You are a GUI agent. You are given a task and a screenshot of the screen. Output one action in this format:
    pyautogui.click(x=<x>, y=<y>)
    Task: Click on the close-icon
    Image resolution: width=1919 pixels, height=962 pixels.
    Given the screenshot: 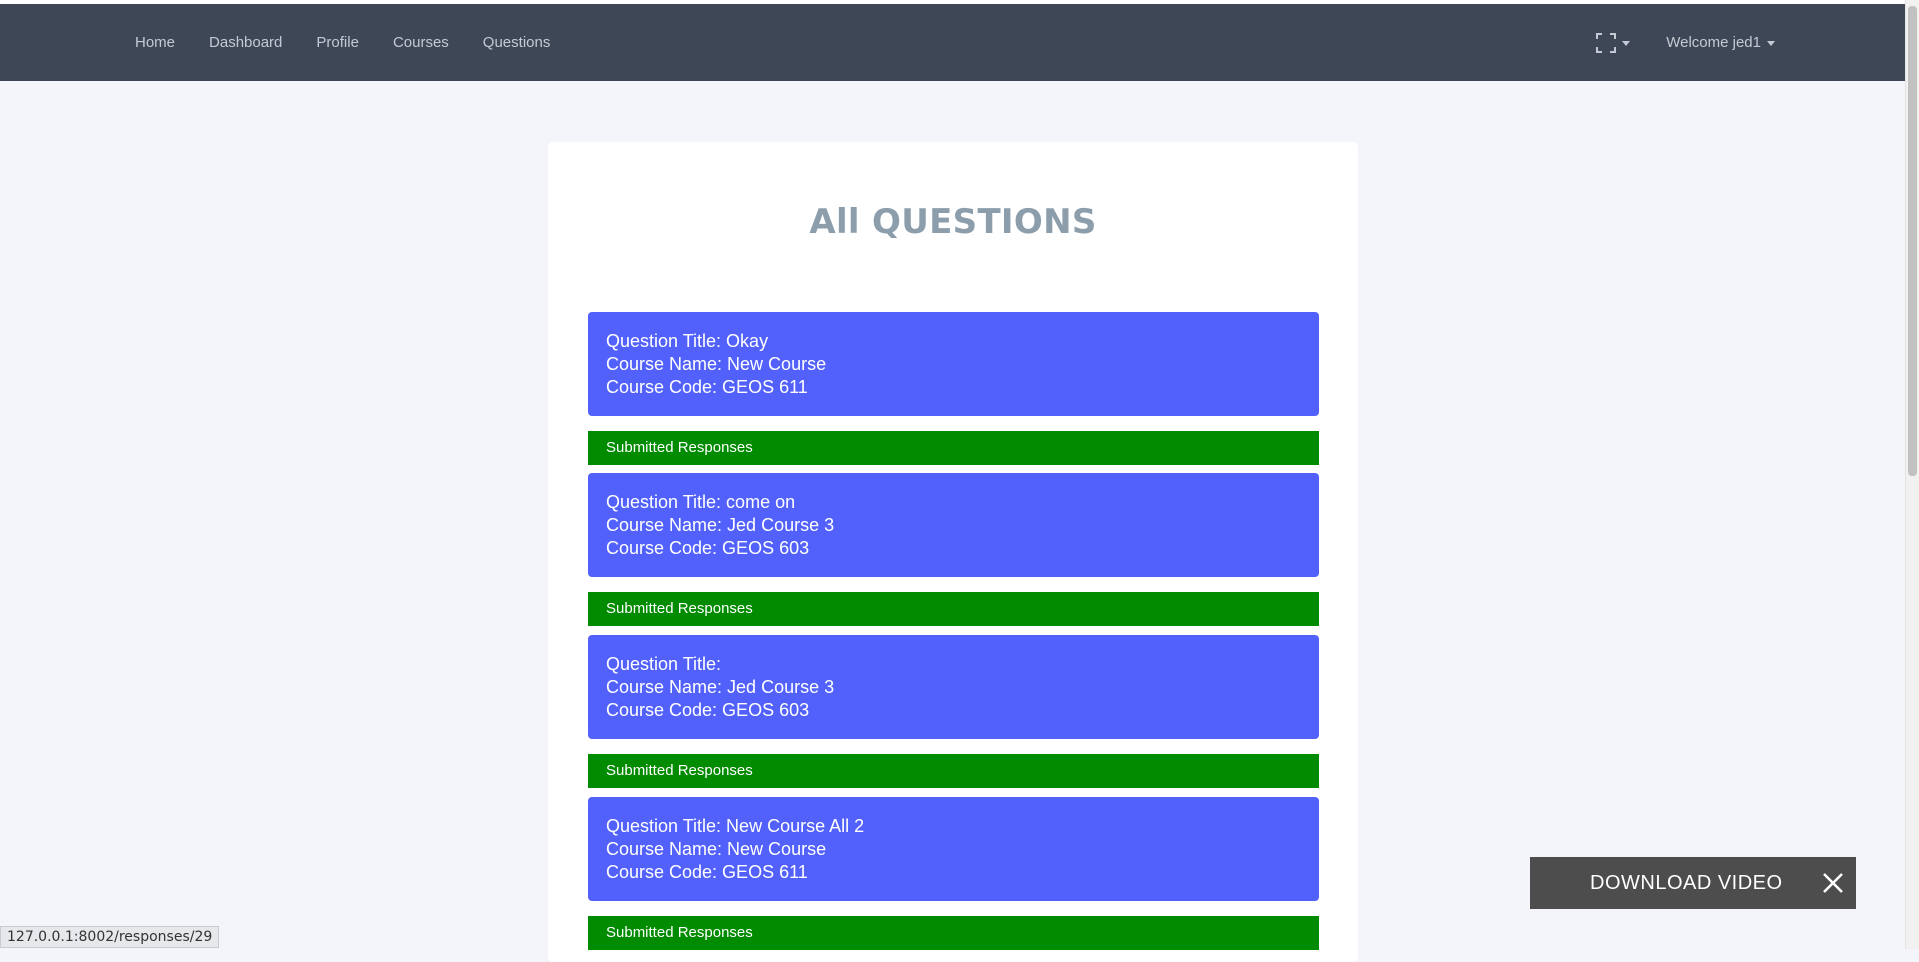 What is the action you would take?
    pyautogui.click(x=1833, y=883)
    